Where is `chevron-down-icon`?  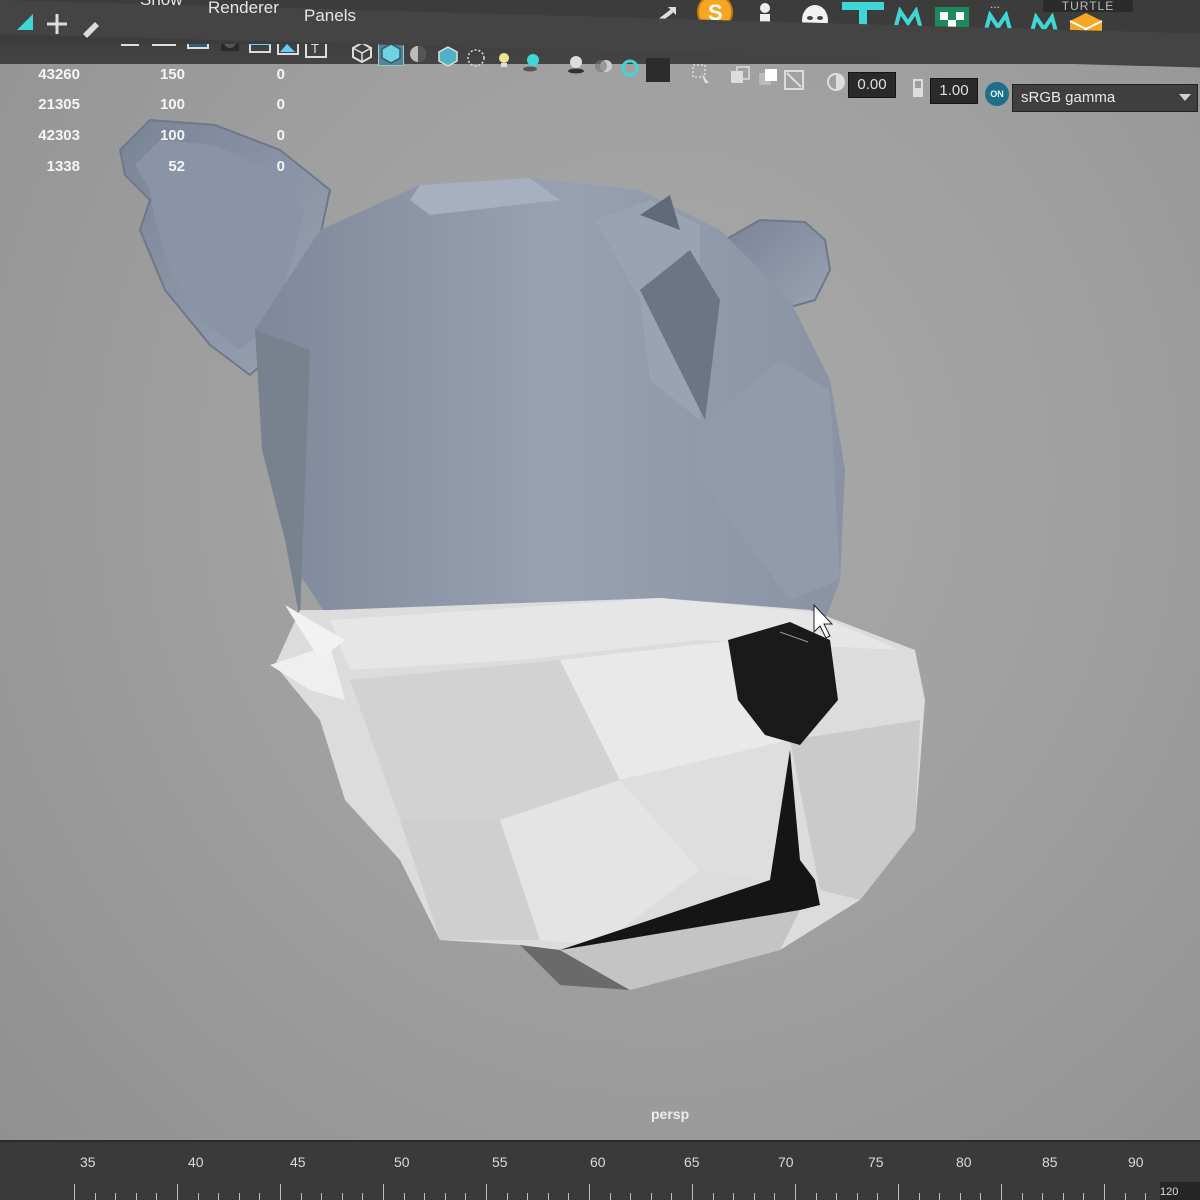 chevron-down-icon is located at coordinates (1185, 97).